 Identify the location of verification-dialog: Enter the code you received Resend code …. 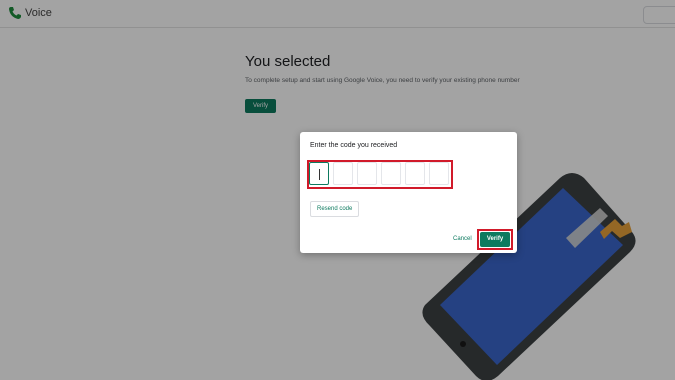
(408, 192).